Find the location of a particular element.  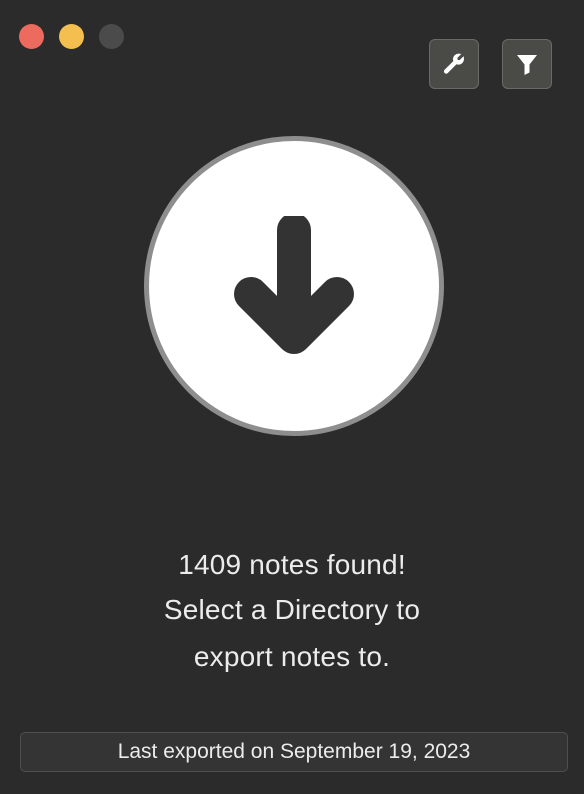

zoom-window-button is located at coordinates (111, 36).